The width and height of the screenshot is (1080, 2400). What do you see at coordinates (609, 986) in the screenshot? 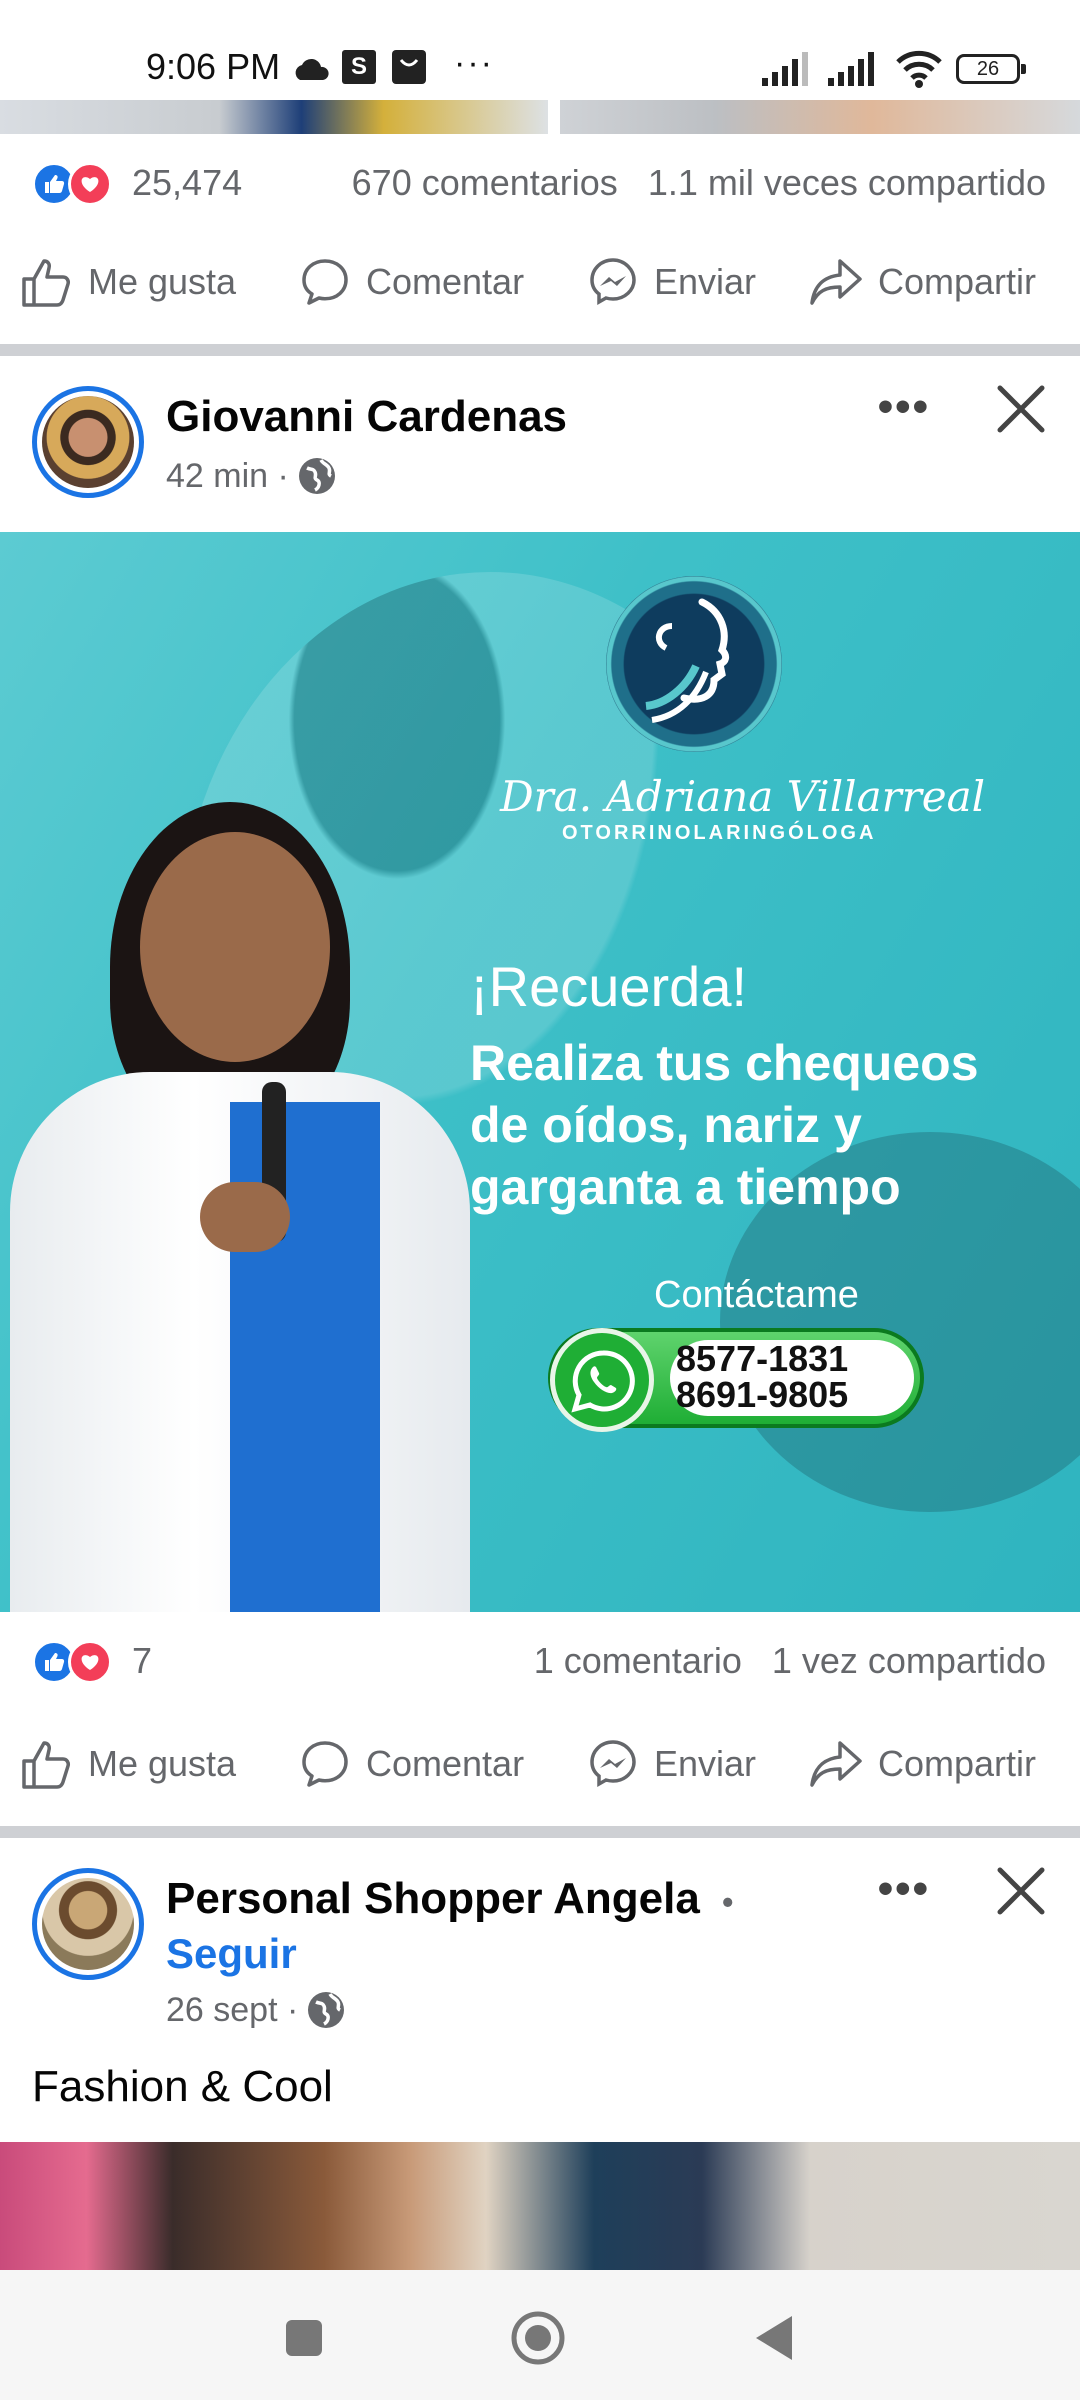
I see `ad-headline: ¡Recuerda!` at bounding box center [609, 986].